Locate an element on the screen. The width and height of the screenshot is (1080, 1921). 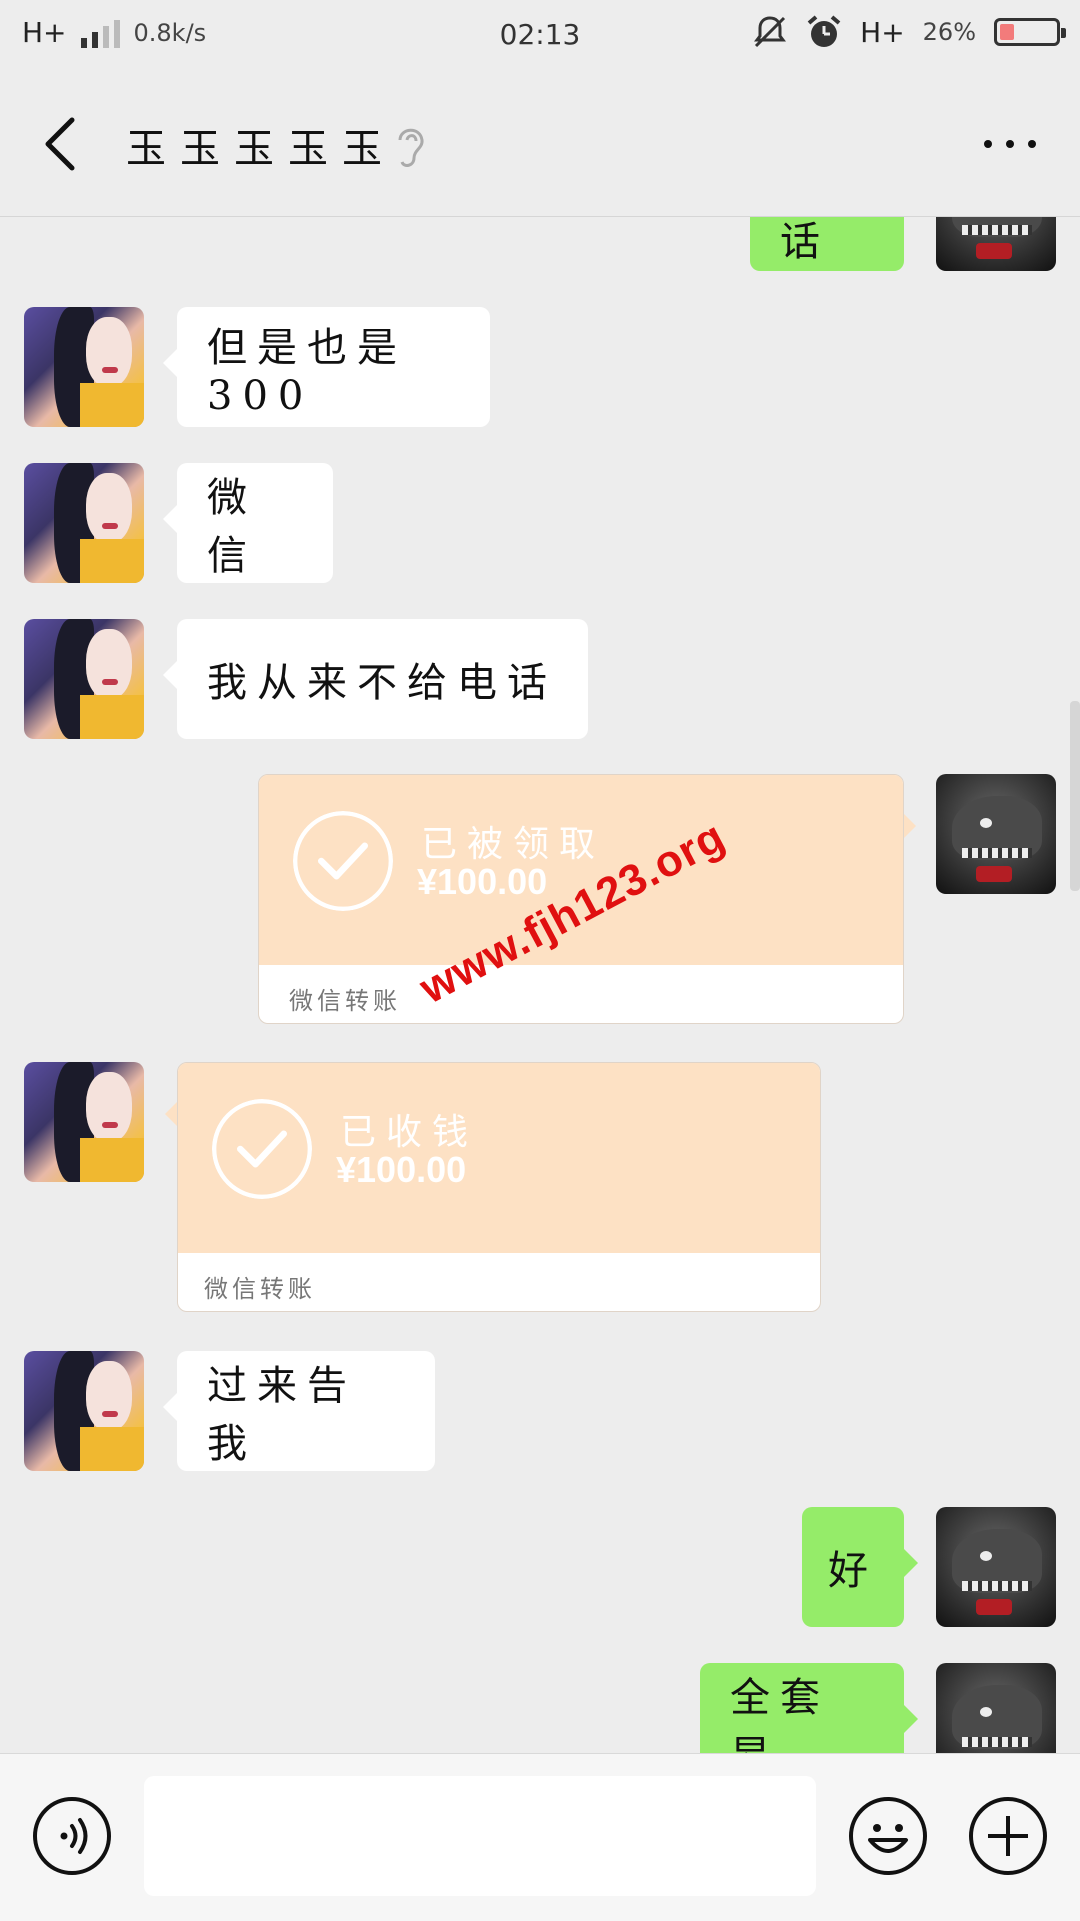
alarm-icon is located at coordinates (824, 31).